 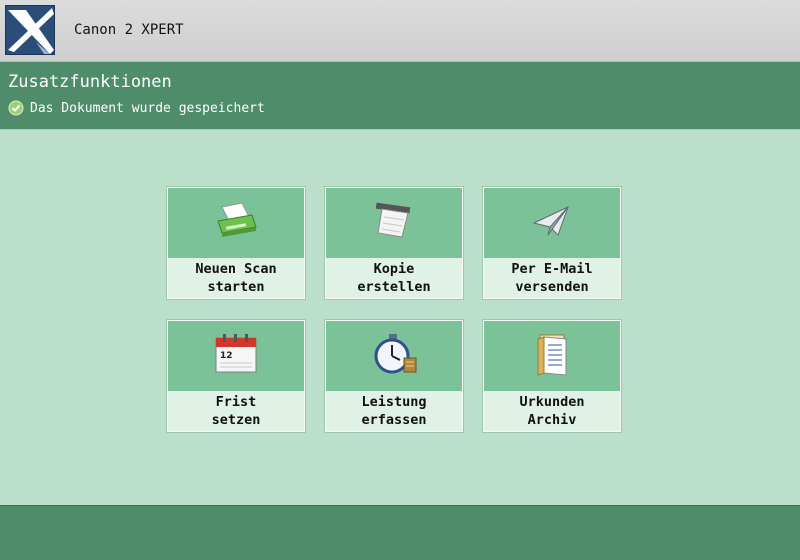 I want to click on app-title: Canon 2 XPERT, so click(x=129, y=30).